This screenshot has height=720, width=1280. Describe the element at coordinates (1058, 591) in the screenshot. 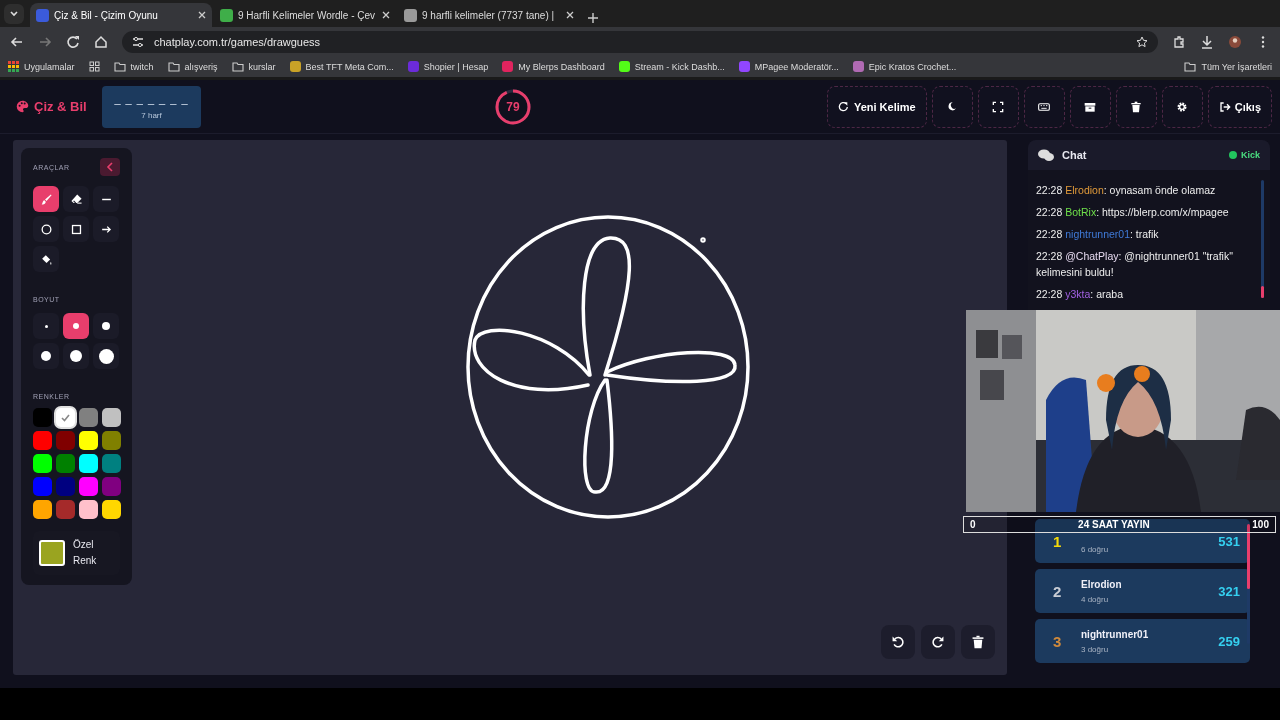

I see `rank-number: 2` at that location.